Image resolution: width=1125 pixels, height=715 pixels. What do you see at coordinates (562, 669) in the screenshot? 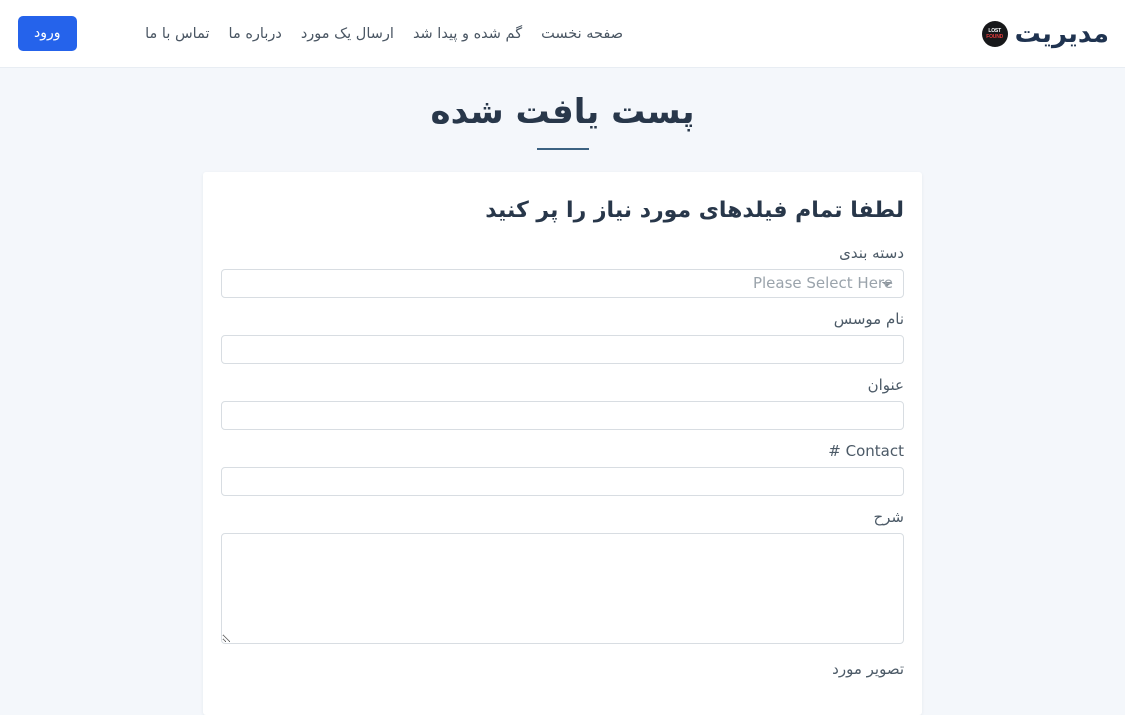
I see `field-item-image: تصویر مورد` at bounding box center [562, 669].